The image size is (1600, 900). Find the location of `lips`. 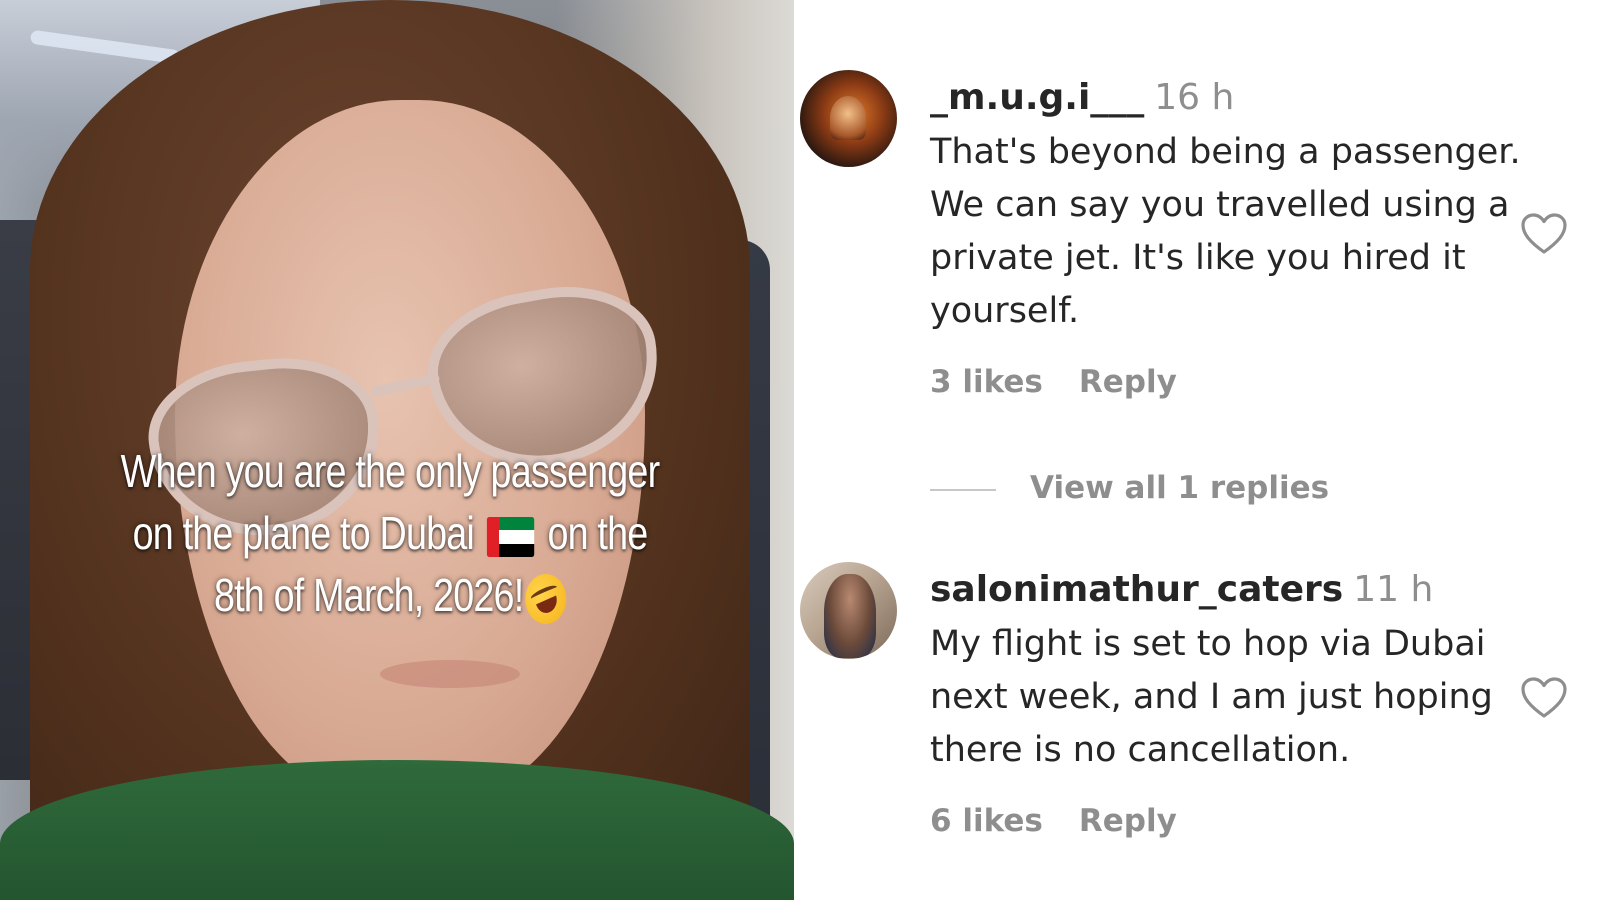

lips is located at coordinates (450, 674).